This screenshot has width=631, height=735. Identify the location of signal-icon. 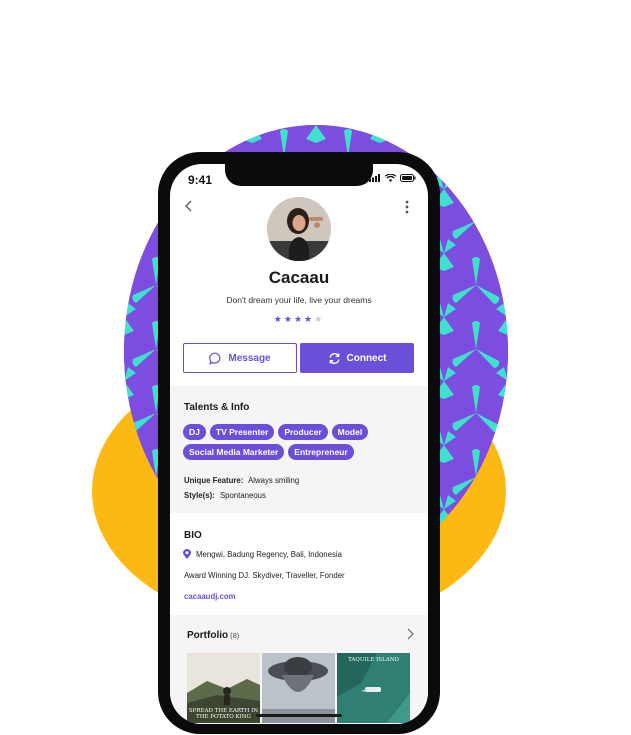
(374, 178).